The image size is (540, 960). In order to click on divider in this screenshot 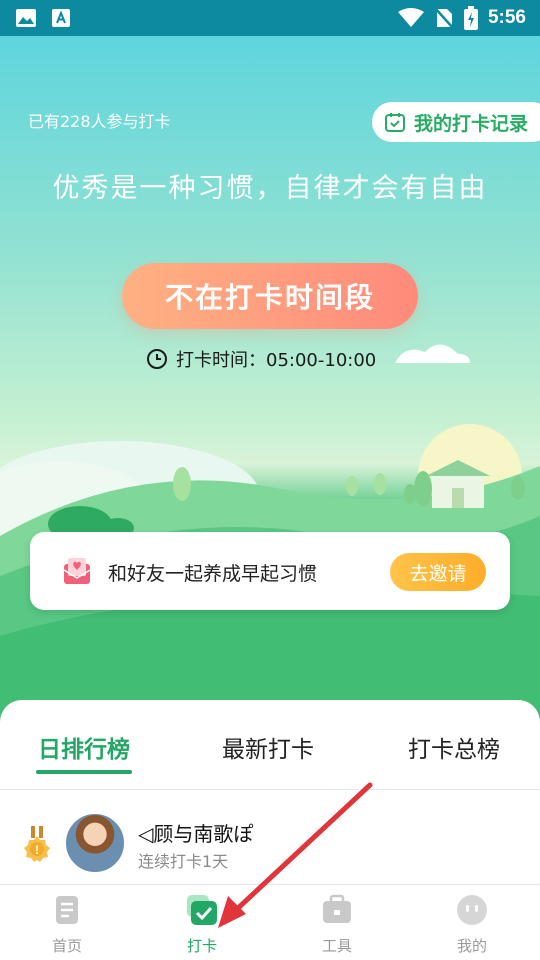, I will do `click(270, 789)`.